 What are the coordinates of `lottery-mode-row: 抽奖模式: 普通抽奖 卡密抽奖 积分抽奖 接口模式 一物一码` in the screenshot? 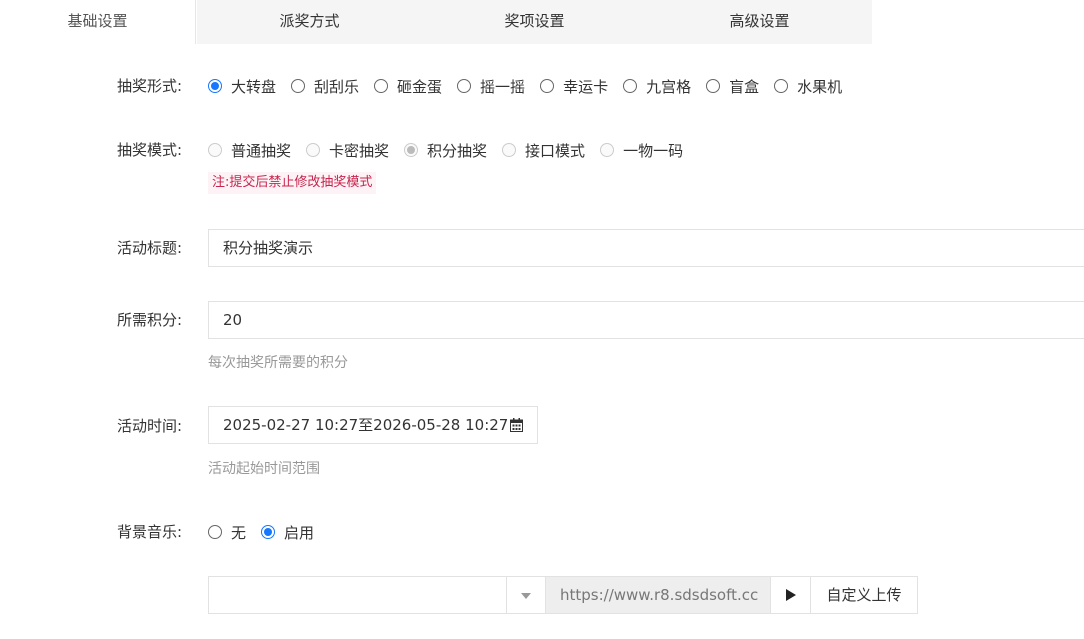 It's located at (542, 150).